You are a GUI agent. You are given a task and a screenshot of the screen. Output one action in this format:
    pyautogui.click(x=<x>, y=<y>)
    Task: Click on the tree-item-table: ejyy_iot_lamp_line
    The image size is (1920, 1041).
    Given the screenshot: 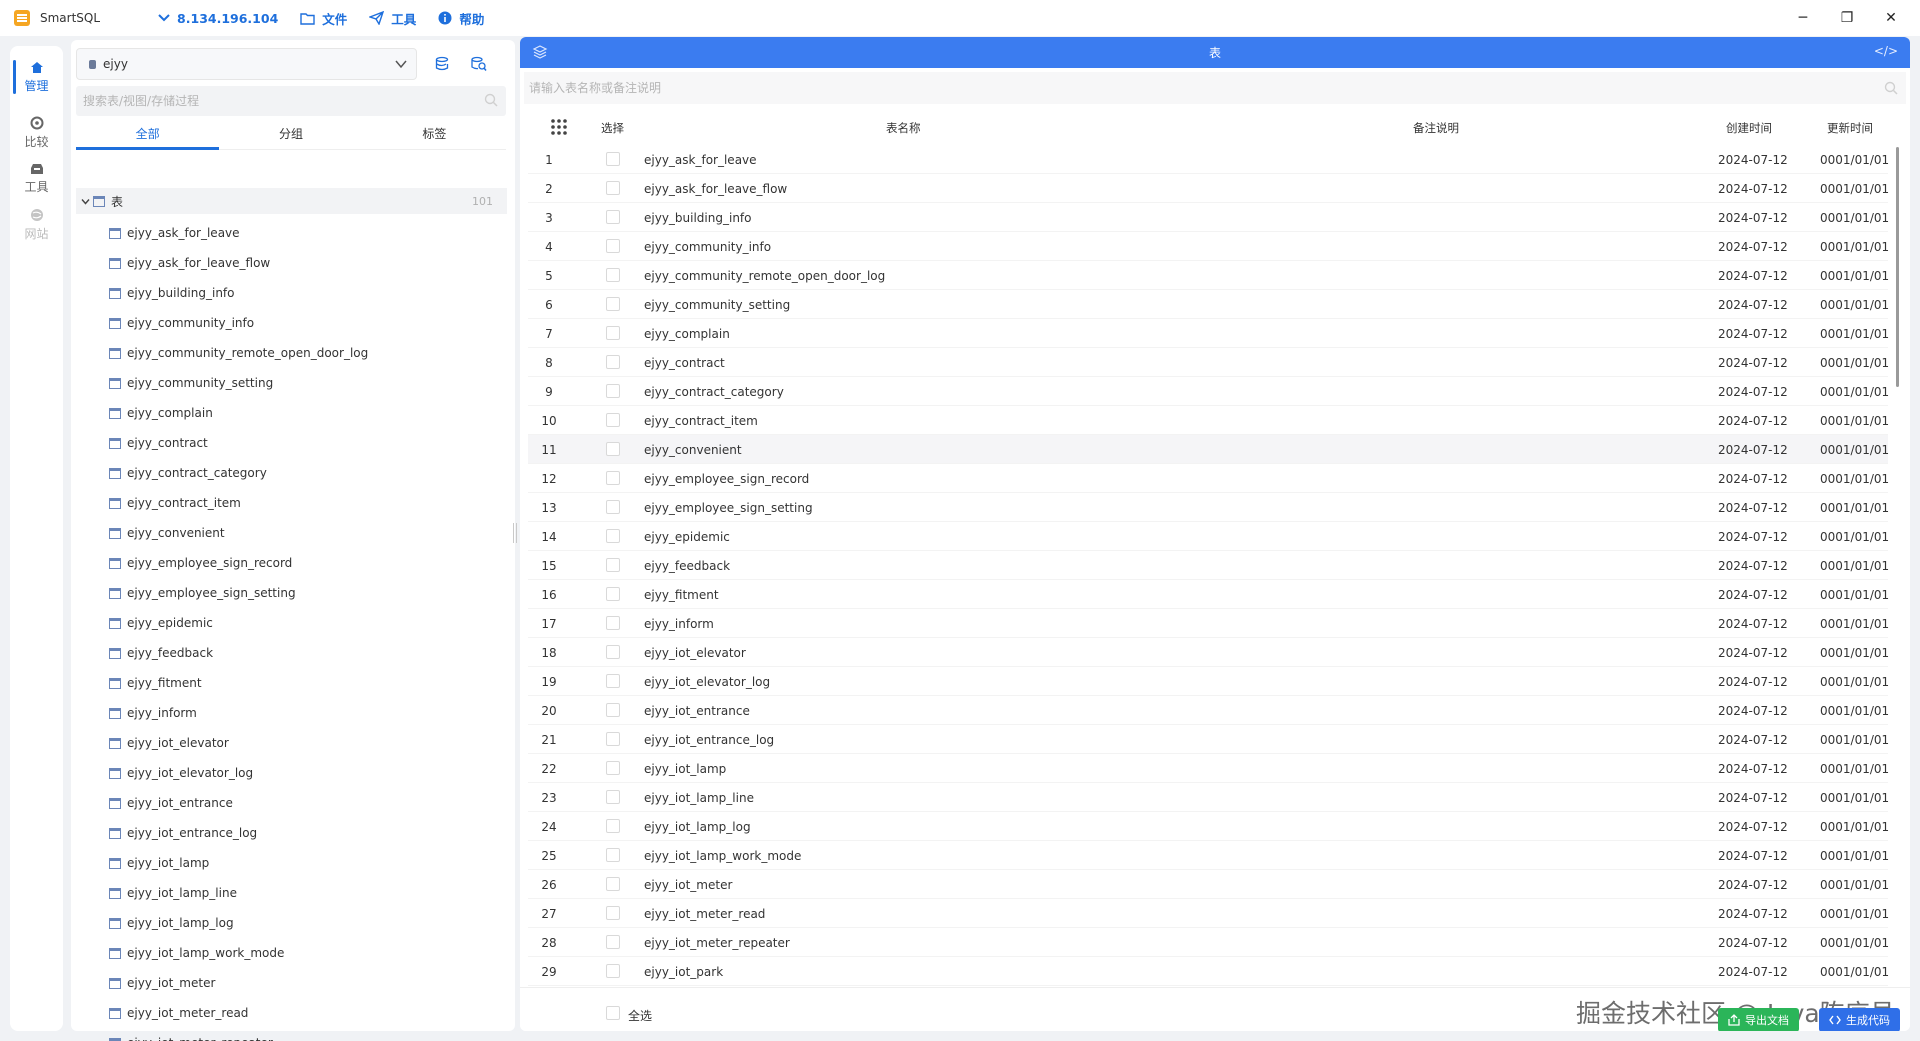 What is the action you would take?
    pyautogui.click(x=286, y=893)
    